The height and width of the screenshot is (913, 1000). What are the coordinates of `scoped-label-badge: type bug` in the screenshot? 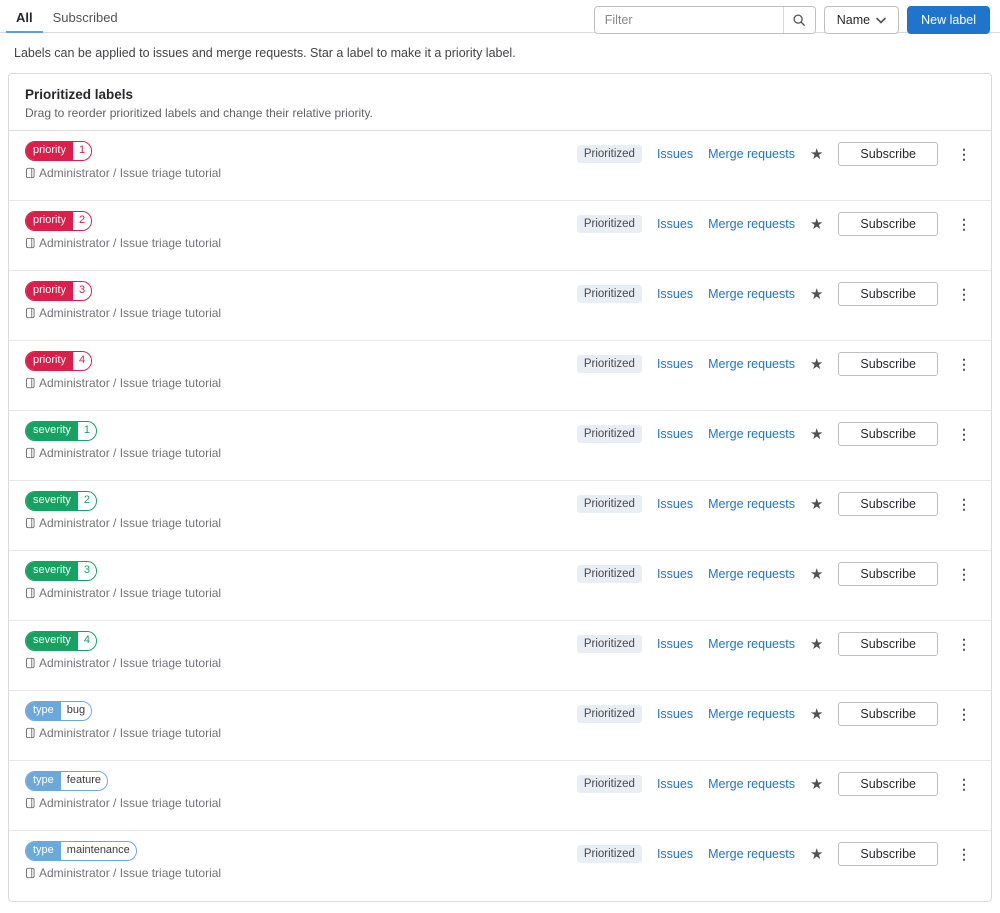 It's located at (59, 711).